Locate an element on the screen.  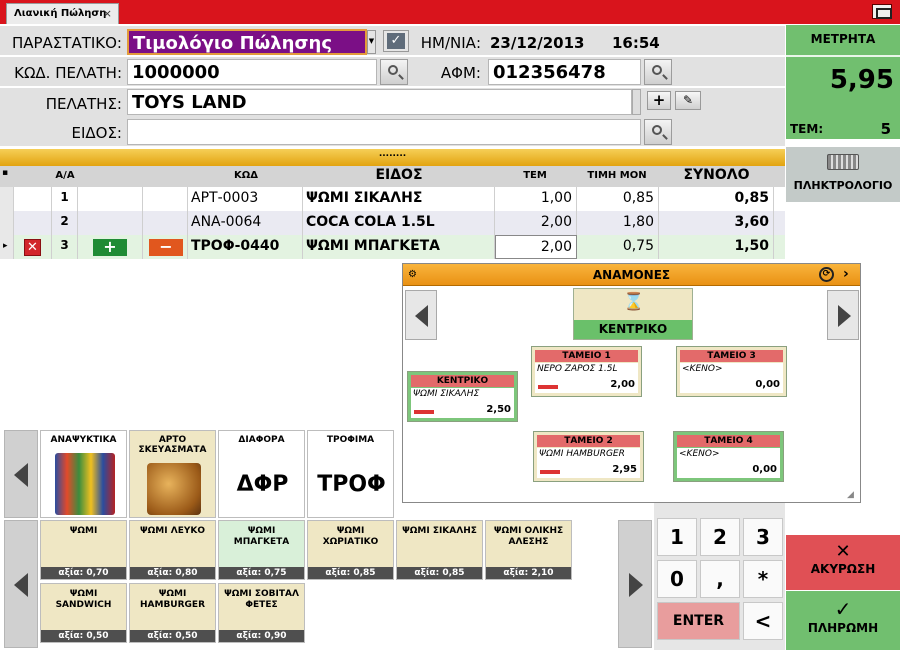
category-prev-button is located at coordinates (21, 474).